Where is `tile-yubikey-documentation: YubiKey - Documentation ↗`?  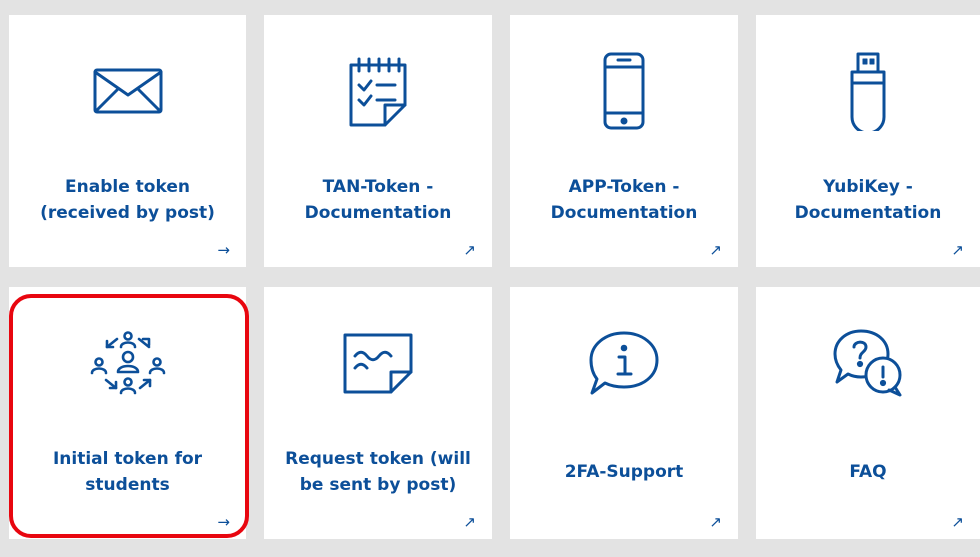 tile-yubikey-documentation: YubiKey - Documentation ↗ is located at coordinates (868, 141).